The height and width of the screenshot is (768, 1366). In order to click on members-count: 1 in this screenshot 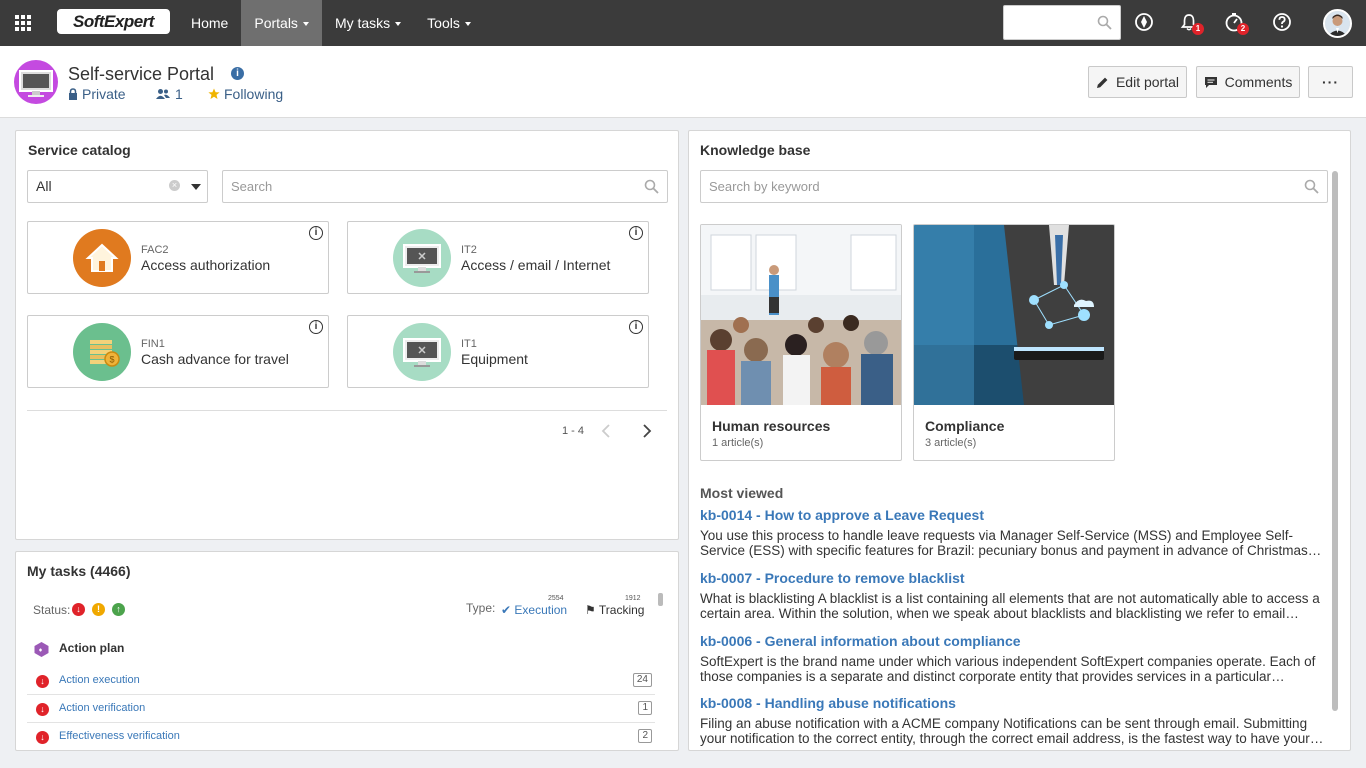, I will do `click(169, 94)`.